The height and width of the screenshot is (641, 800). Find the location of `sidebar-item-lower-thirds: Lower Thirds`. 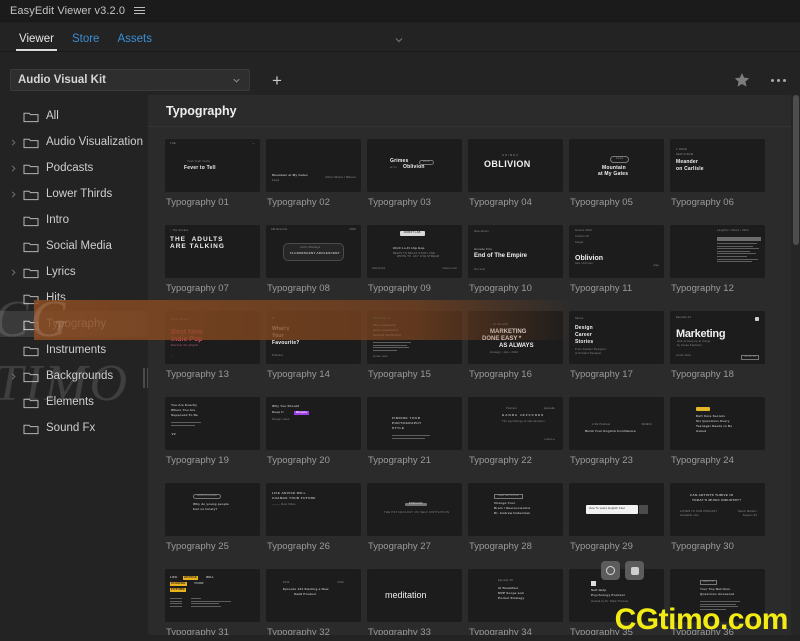

sidebar-item-lower-thirds: Lower Thirds is located at coordinates (74, 194).